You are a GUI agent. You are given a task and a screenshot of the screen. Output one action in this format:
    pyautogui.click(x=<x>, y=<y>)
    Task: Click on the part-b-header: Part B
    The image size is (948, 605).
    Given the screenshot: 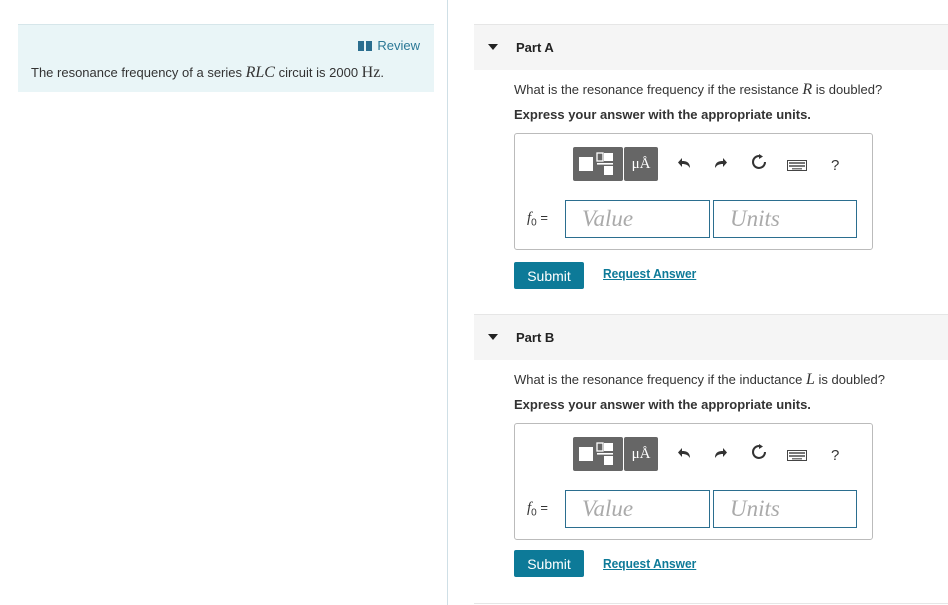 What is the action you would take?
    pyautogui.click(x=711, y=337)
    